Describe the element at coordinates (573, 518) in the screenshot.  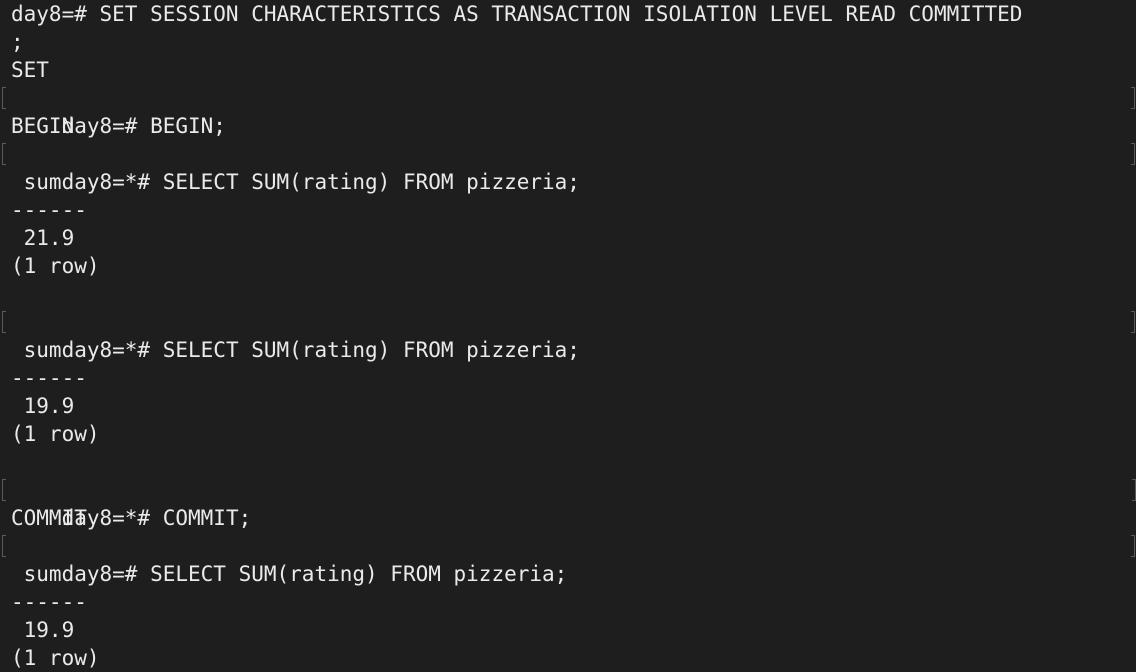
I see `terminal-line: COMMIT` at that location.